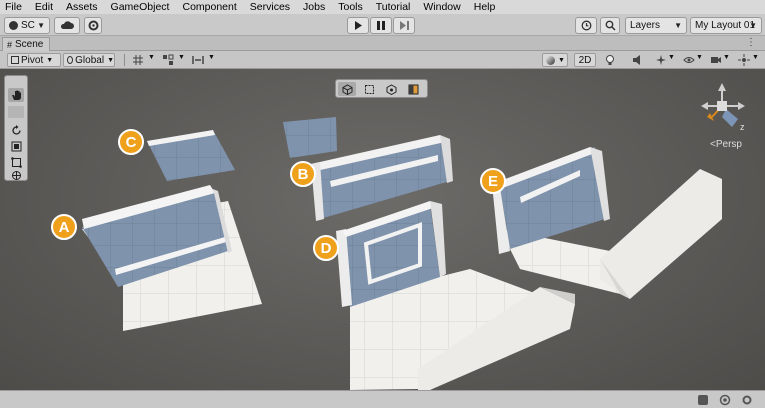 This screenshot has width=765, height=408. I want to click on search-button, so click(610, 25).